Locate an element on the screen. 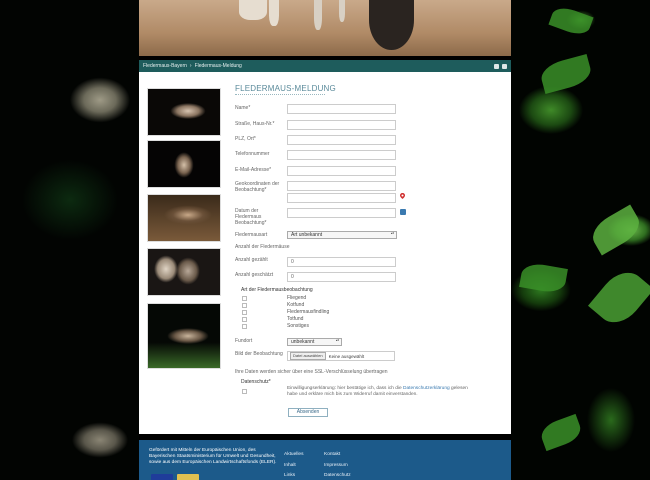  count-estimated-label: Anzahl geschätzt is located at coordinates (254, 275).